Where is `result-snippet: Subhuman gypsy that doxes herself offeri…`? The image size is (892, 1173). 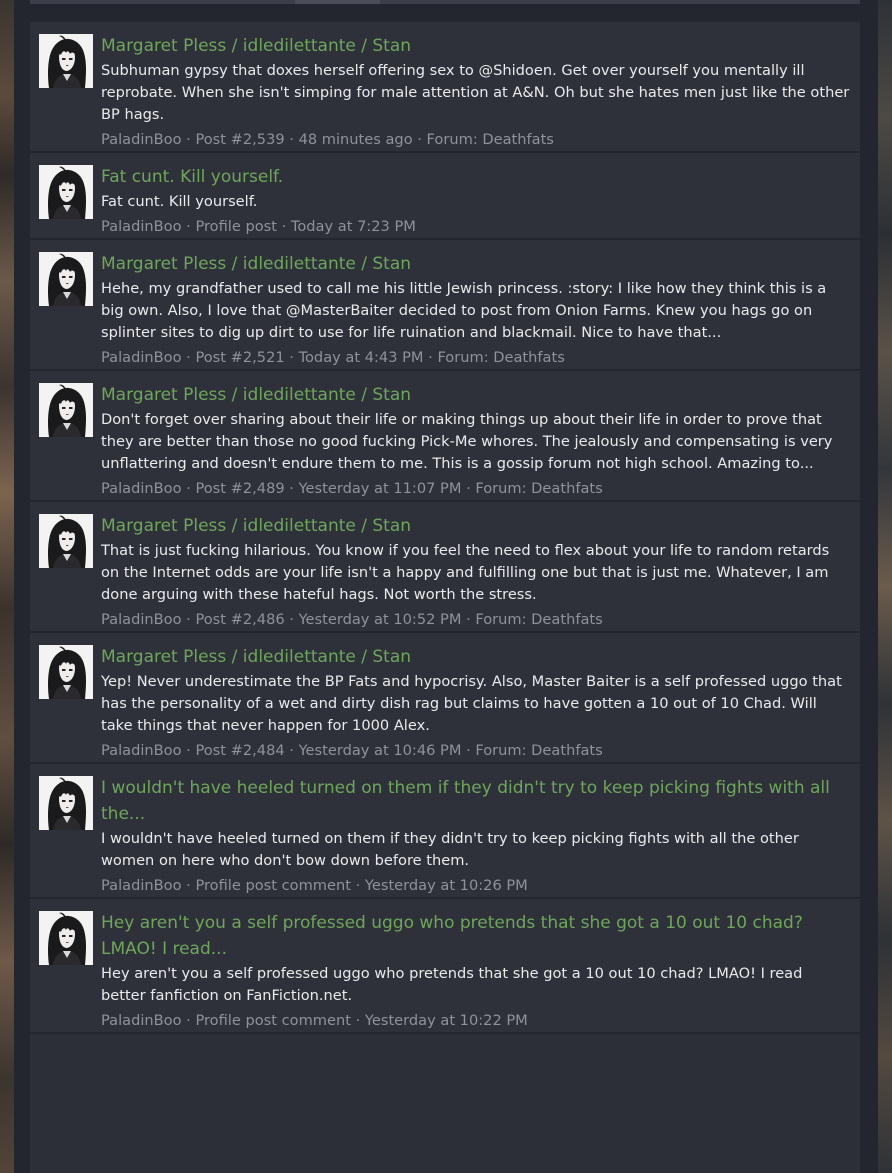 result-snippet: Subhuman gypsy that doxes herself offeri… is located at coordinates (475, 92).